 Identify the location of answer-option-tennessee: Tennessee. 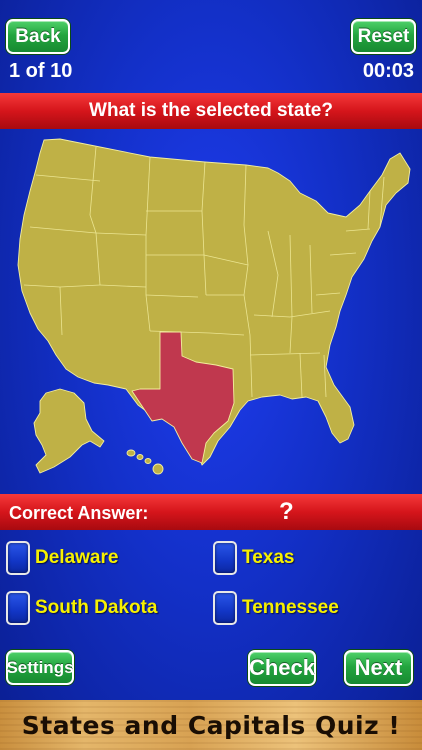
(276, 608).